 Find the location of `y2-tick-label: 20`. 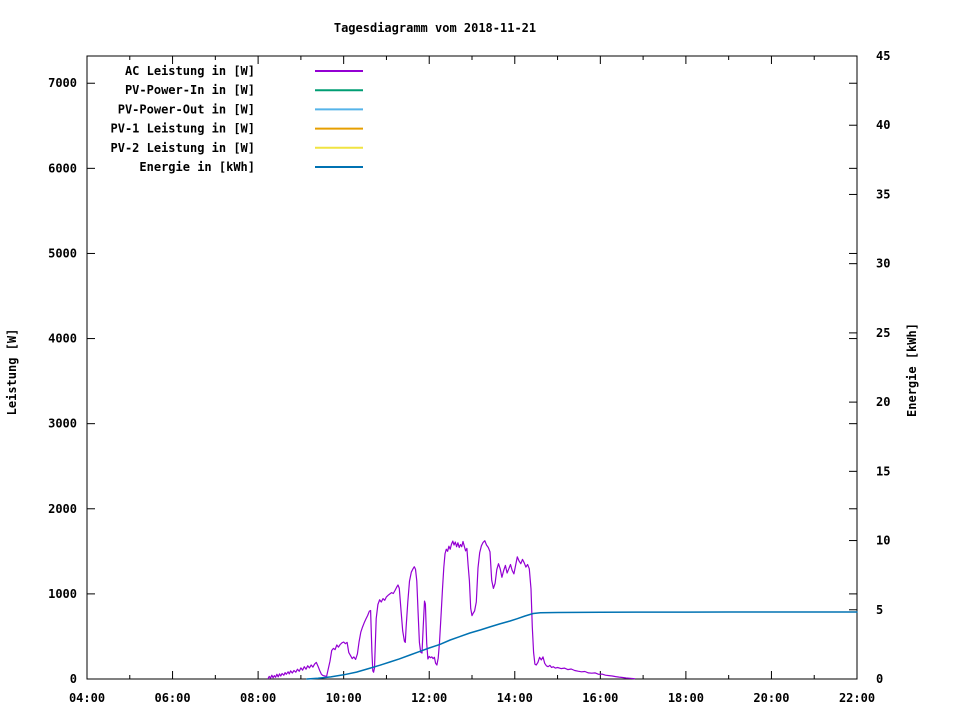

y2-tick-label: 20 is located at coordinates (883, 402).